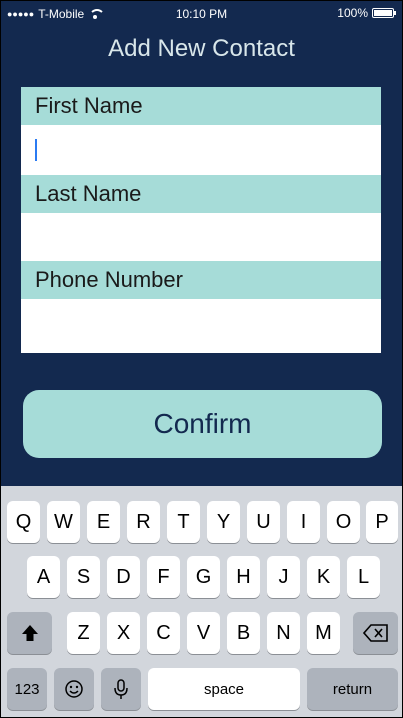 This screenshot has height=718, width=403. I want to click on key-b: B, so click(243, 633).